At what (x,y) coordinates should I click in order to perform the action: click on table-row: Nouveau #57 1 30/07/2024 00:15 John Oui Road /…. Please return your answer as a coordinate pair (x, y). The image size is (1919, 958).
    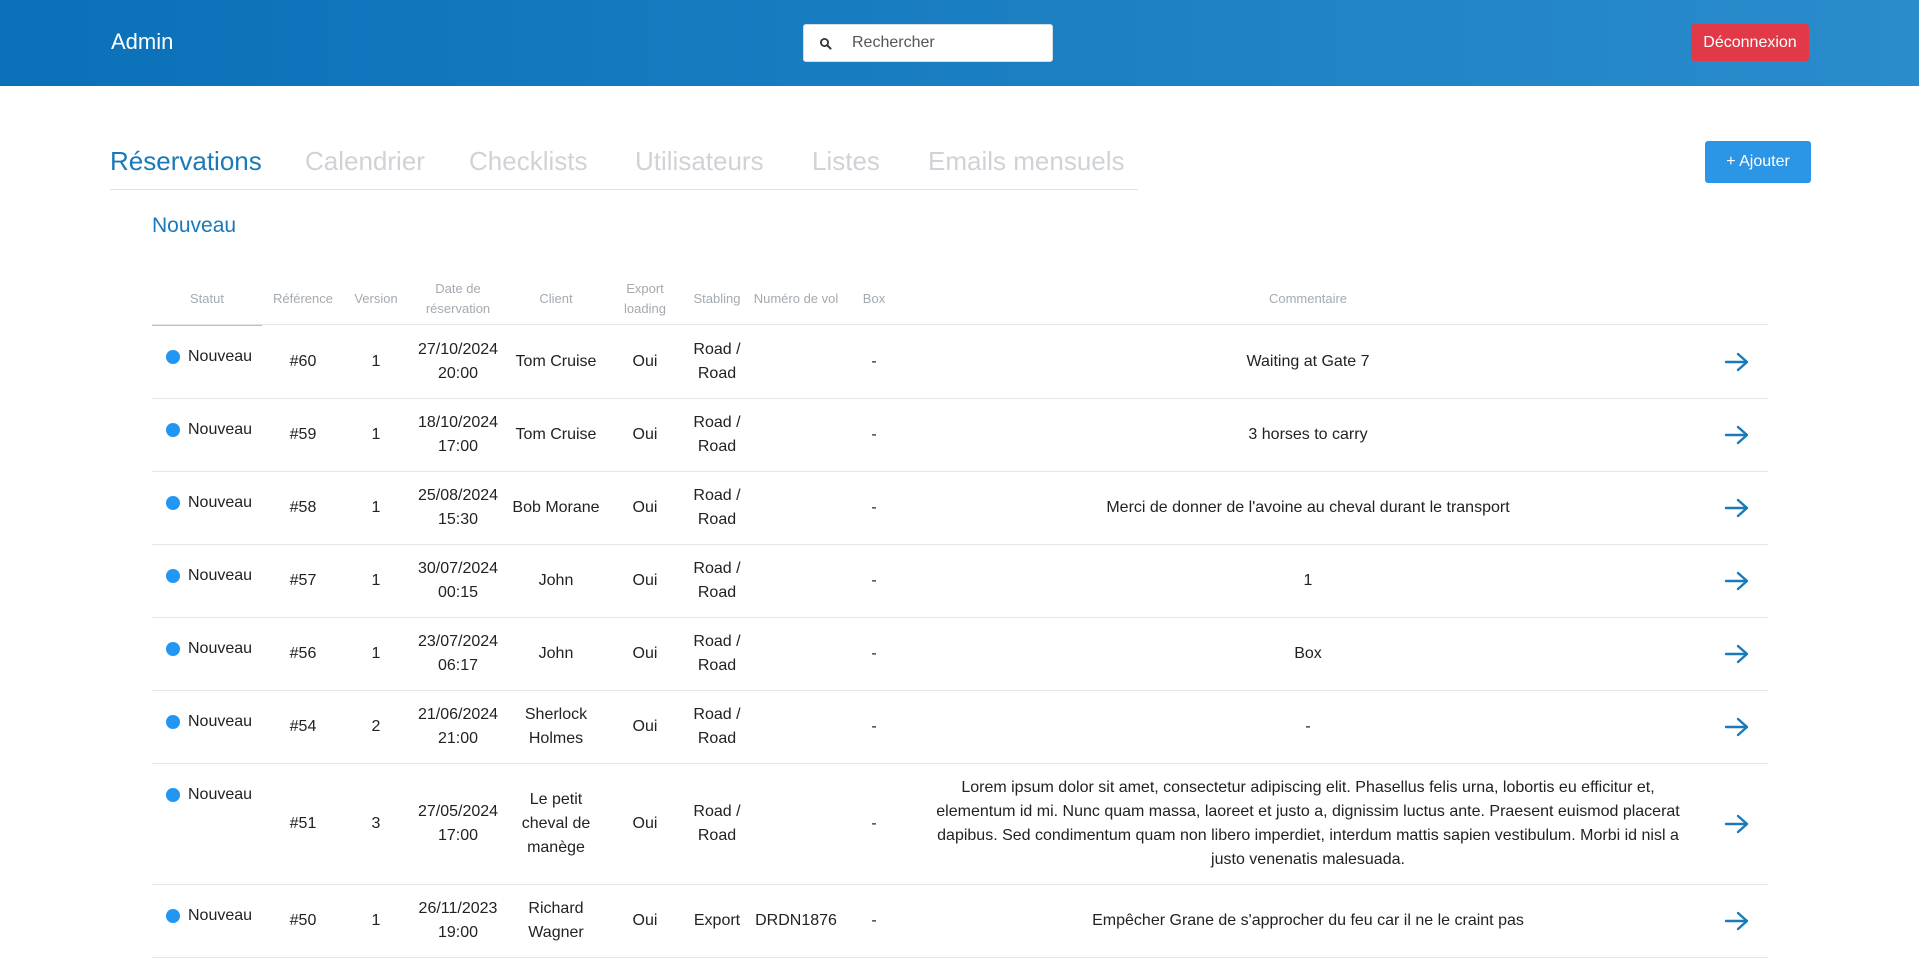
    Looking at the image, I should click on (960, 581).